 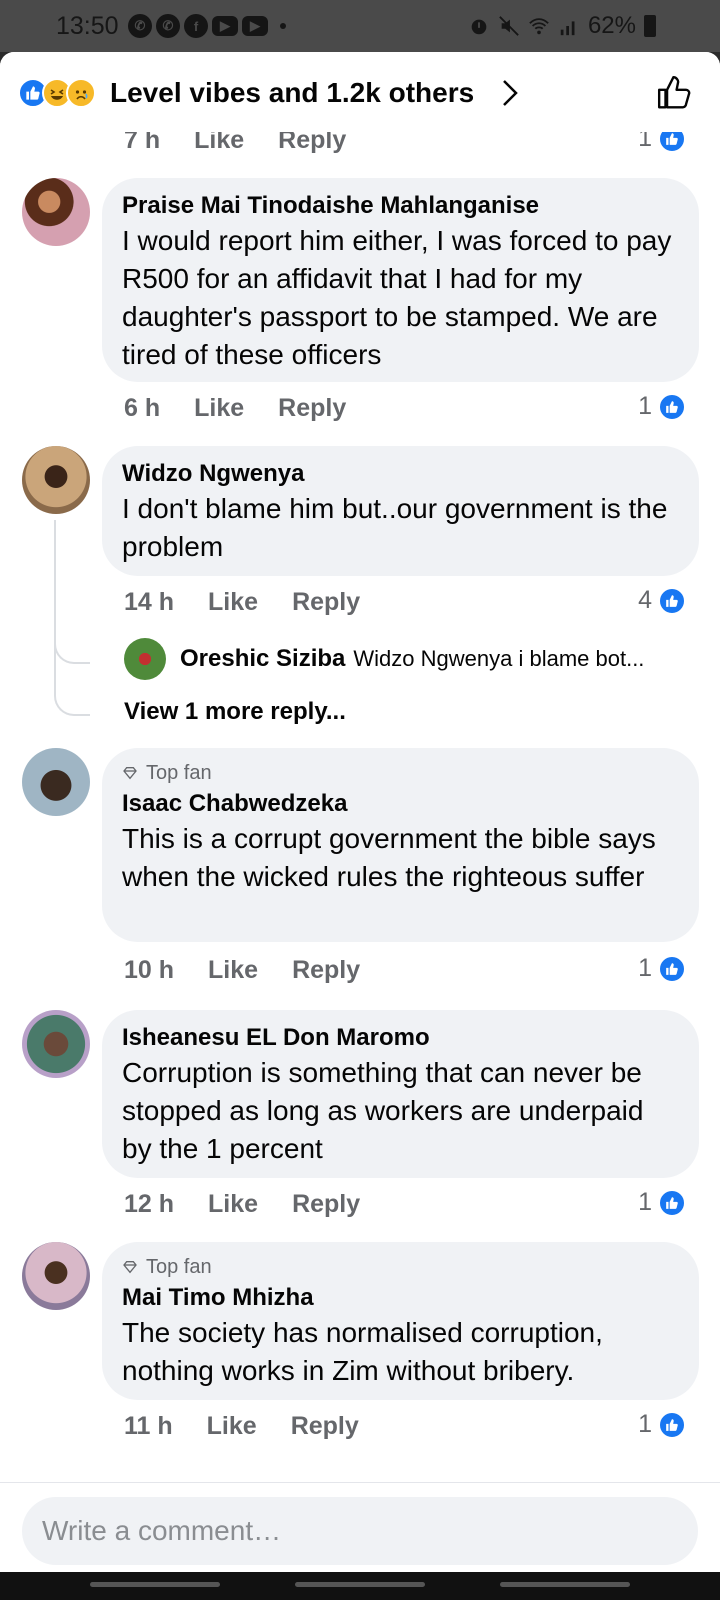 I want to click on like-count: 4, so click(x=662, y=600).